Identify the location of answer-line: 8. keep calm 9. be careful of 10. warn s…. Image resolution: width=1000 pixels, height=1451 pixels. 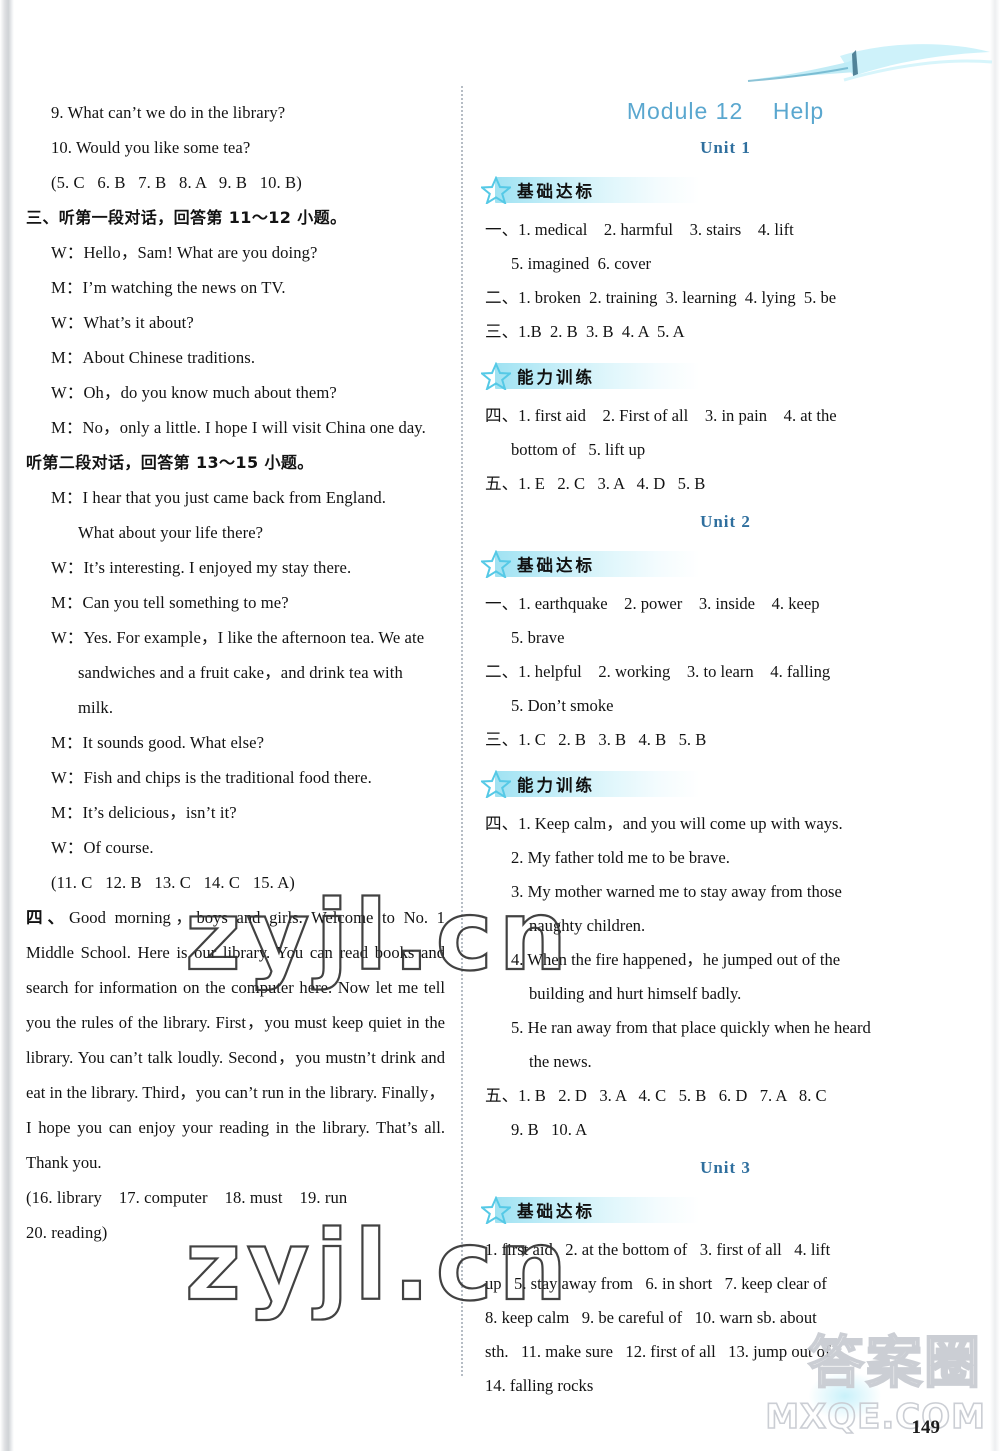
(651, 1317).